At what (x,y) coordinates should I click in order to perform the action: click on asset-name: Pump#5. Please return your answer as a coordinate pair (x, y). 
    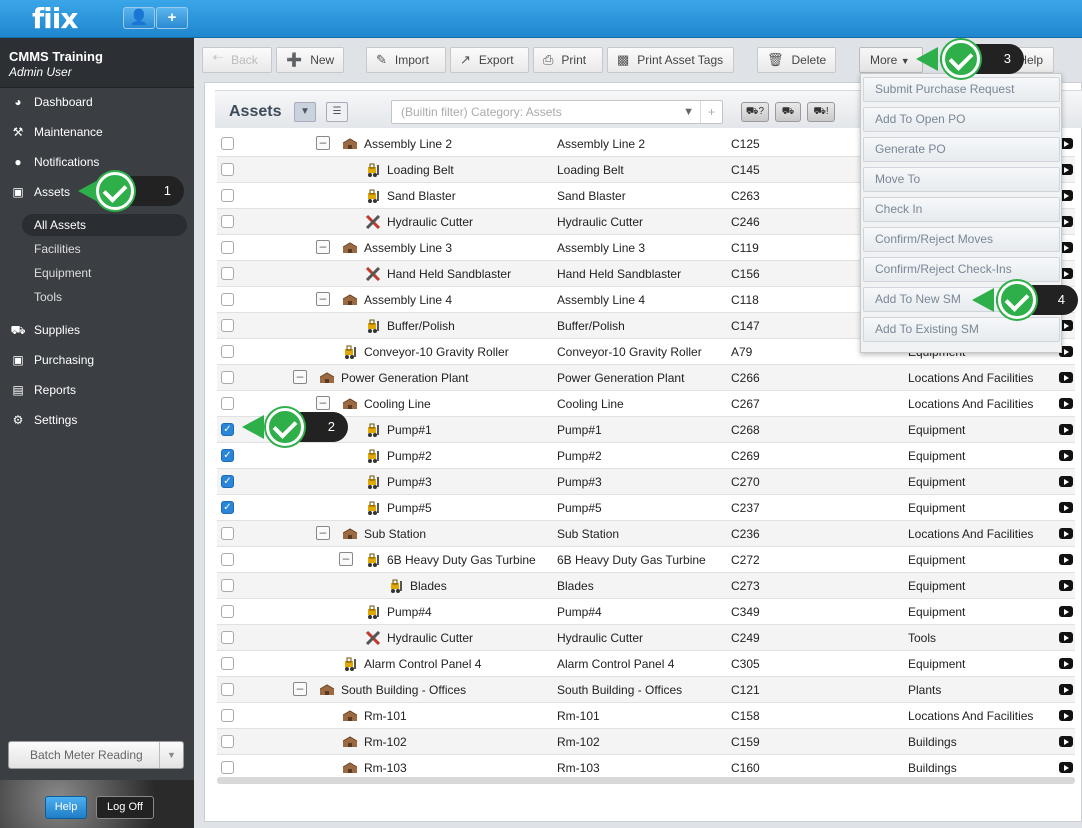
    Looking at the image, I should click on (409, 508).